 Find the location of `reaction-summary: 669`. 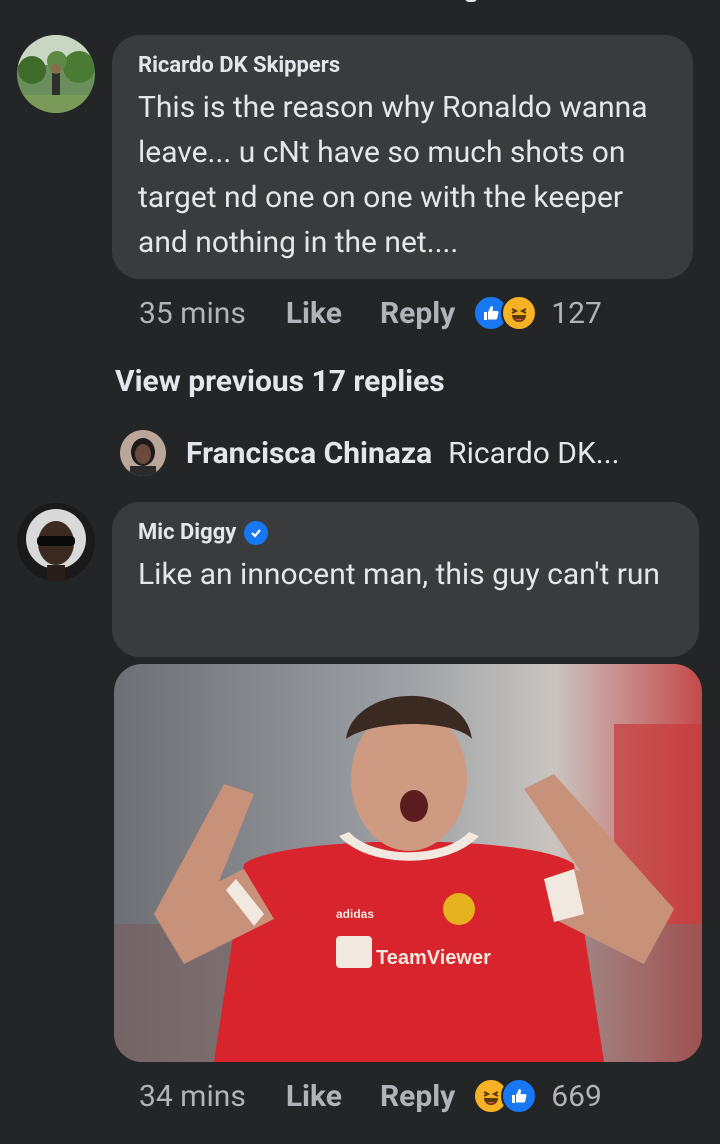

reaction-summary: 669 is located at coordinates (537, 1096).